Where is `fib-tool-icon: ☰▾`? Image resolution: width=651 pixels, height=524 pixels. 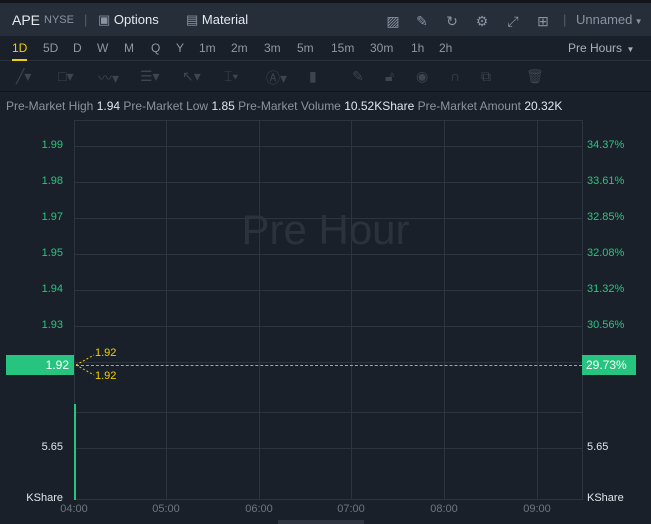
fib-tool-icon: ☰▾ is located at coordinates (150, 76).